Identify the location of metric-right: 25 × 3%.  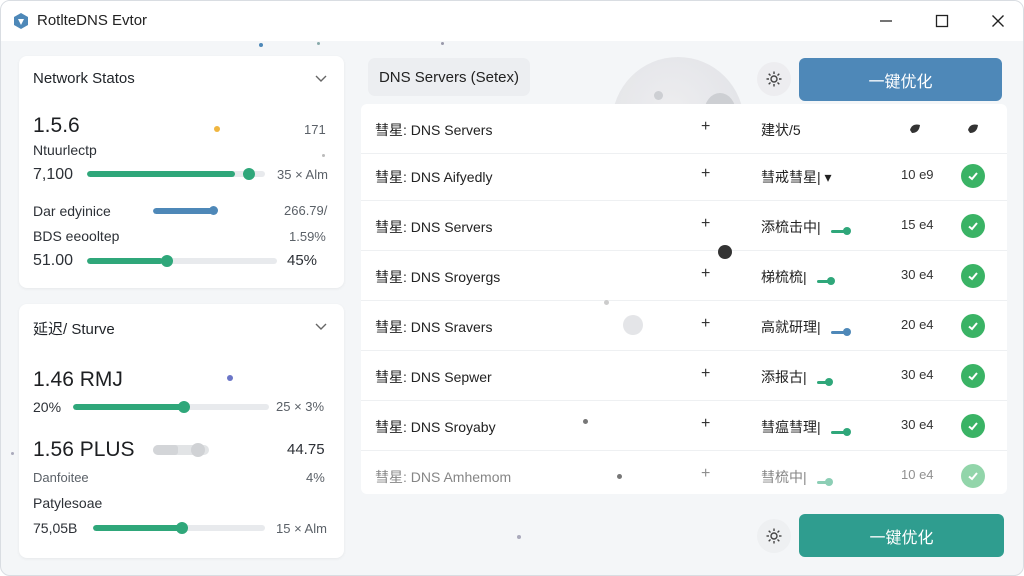
(300, 406).